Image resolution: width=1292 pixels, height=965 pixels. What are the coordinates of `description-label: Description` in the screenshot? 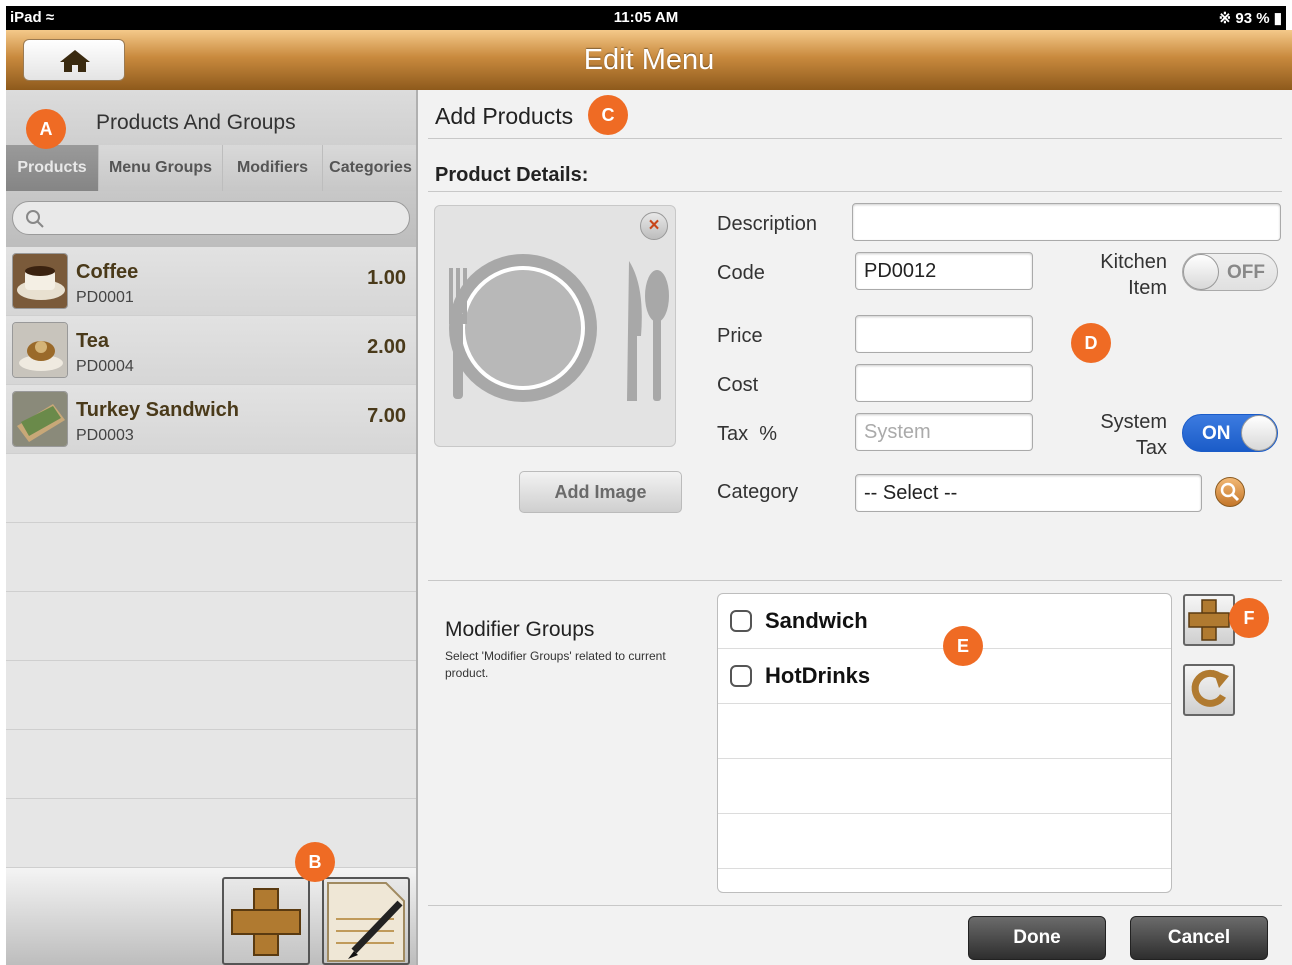 It's located at (767, 224).